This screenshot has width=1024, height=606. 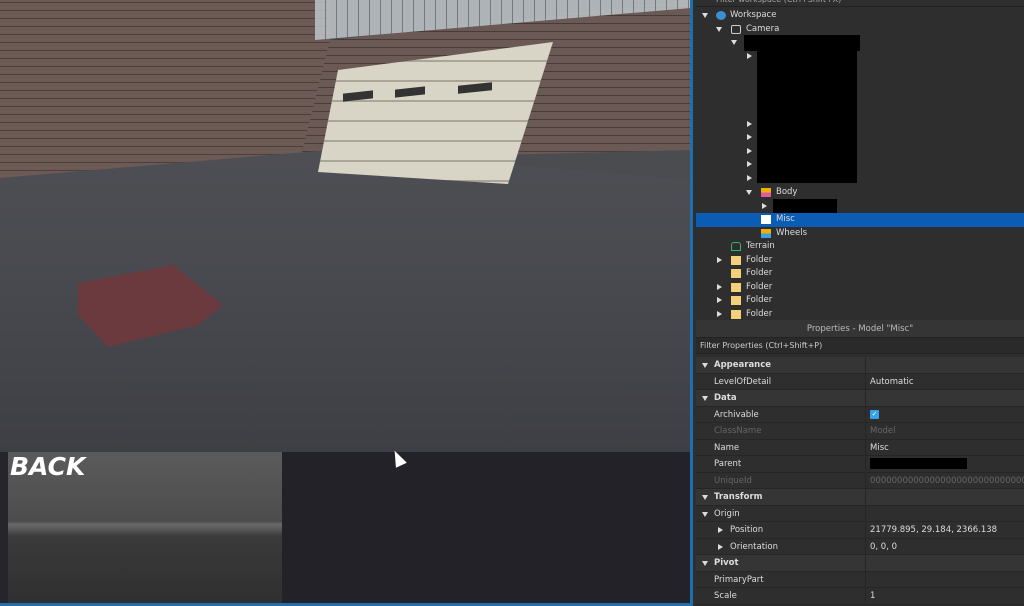 I want to click on archivable-checkbox: ✓, so click(x=874, y=414).